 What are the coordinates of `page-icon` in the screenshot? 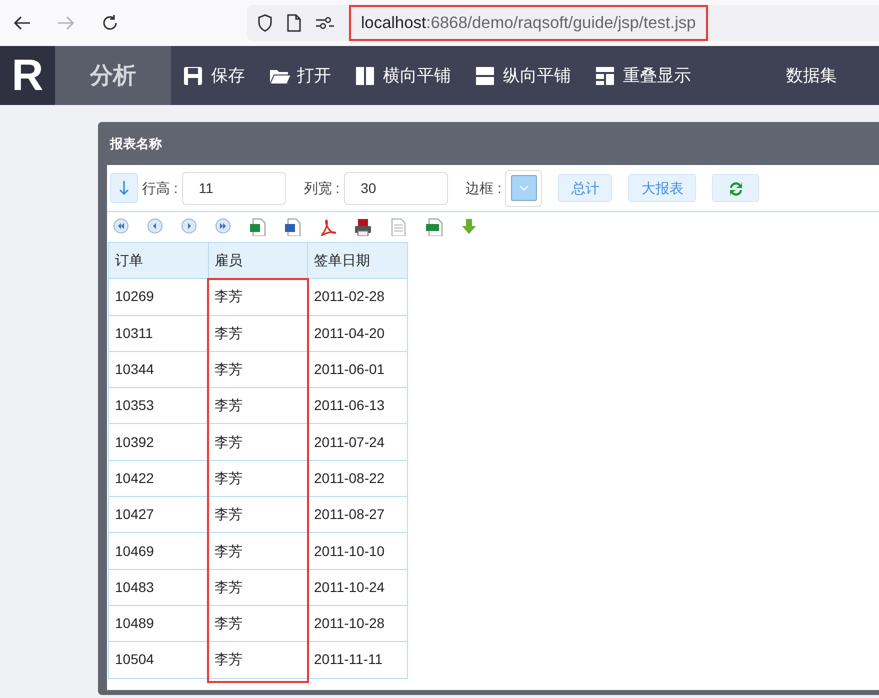 It's located at (294, 23).